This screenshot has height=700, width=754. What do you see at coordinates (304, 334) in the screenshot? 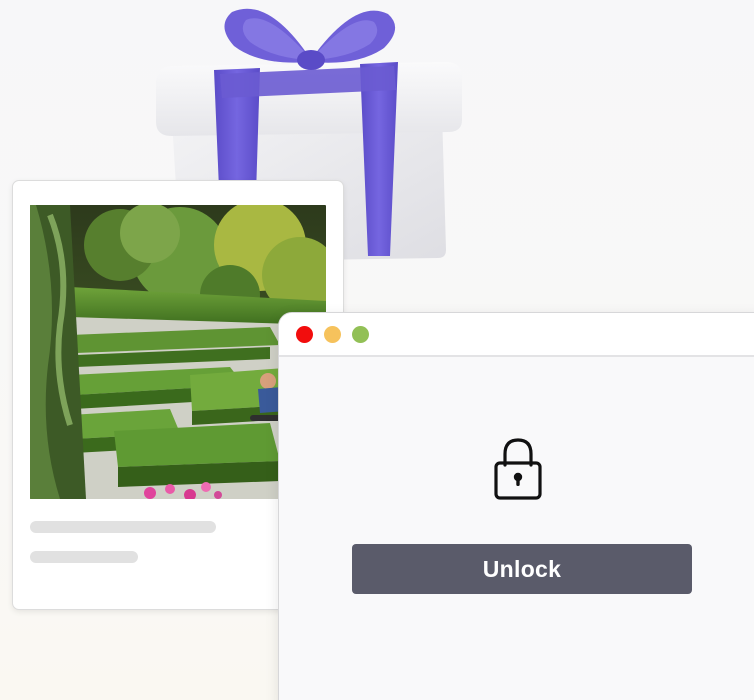
I see `window-close-dot` at bounding box center [304, 334].